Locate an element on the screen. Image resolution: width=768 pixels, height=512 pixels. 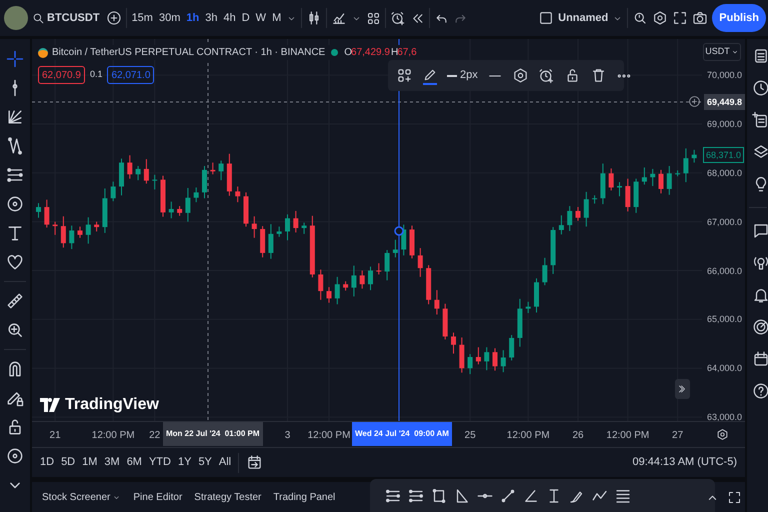
price-label: 64,000.0 is located at coordinates (724, 368).